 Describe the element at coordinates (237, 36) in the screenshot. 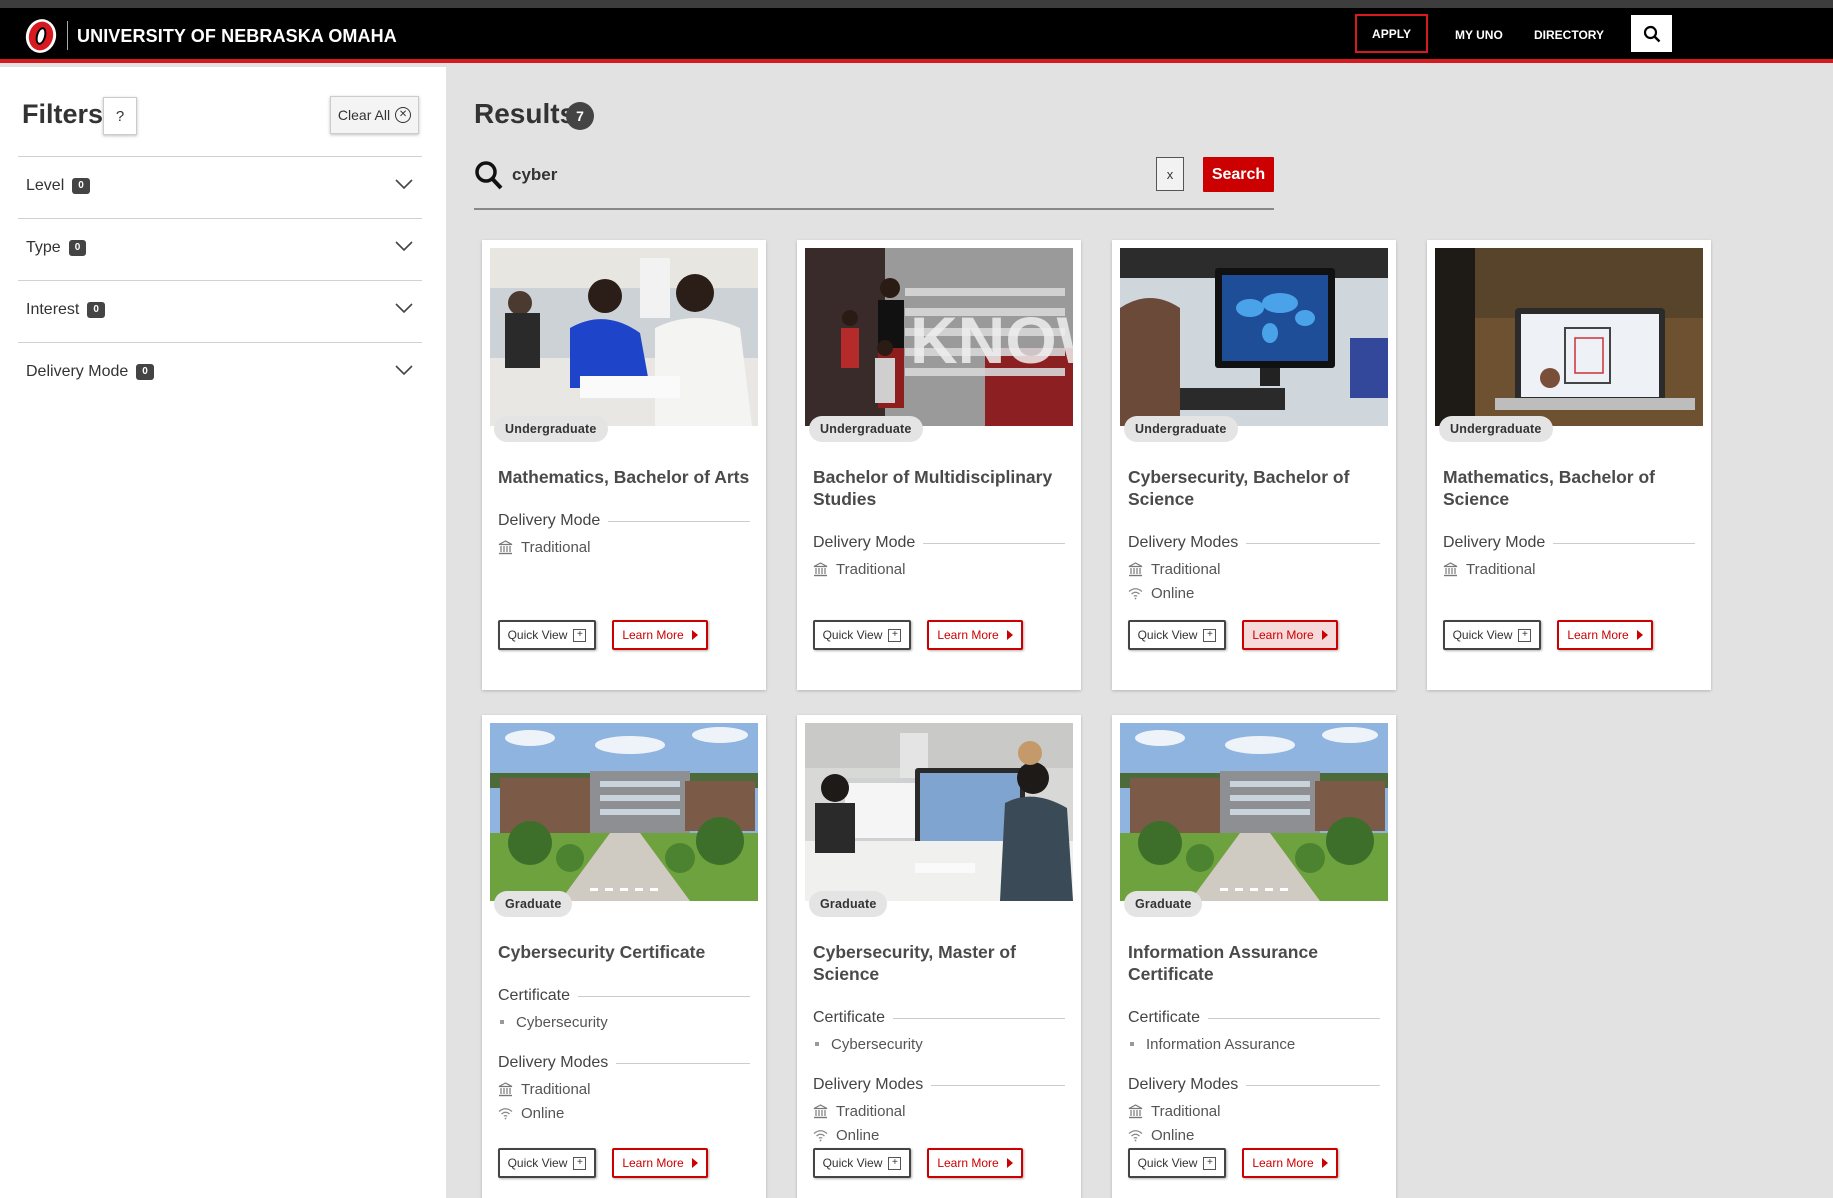

I see `university-name: UNIVERSITY OF NEBRASKA OMAHA` at that location.